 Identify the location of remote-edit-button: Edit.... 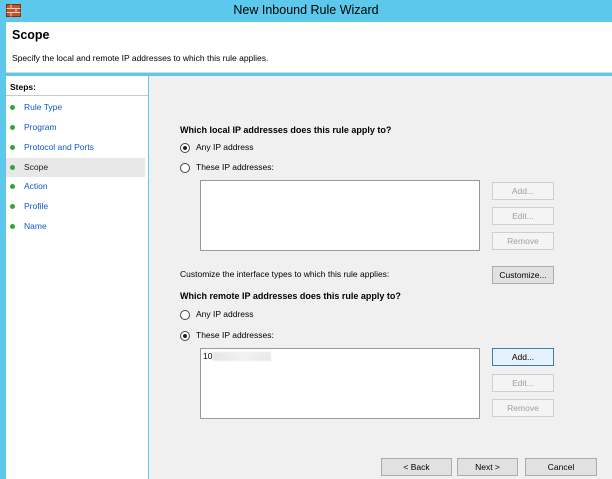
(523, 383).